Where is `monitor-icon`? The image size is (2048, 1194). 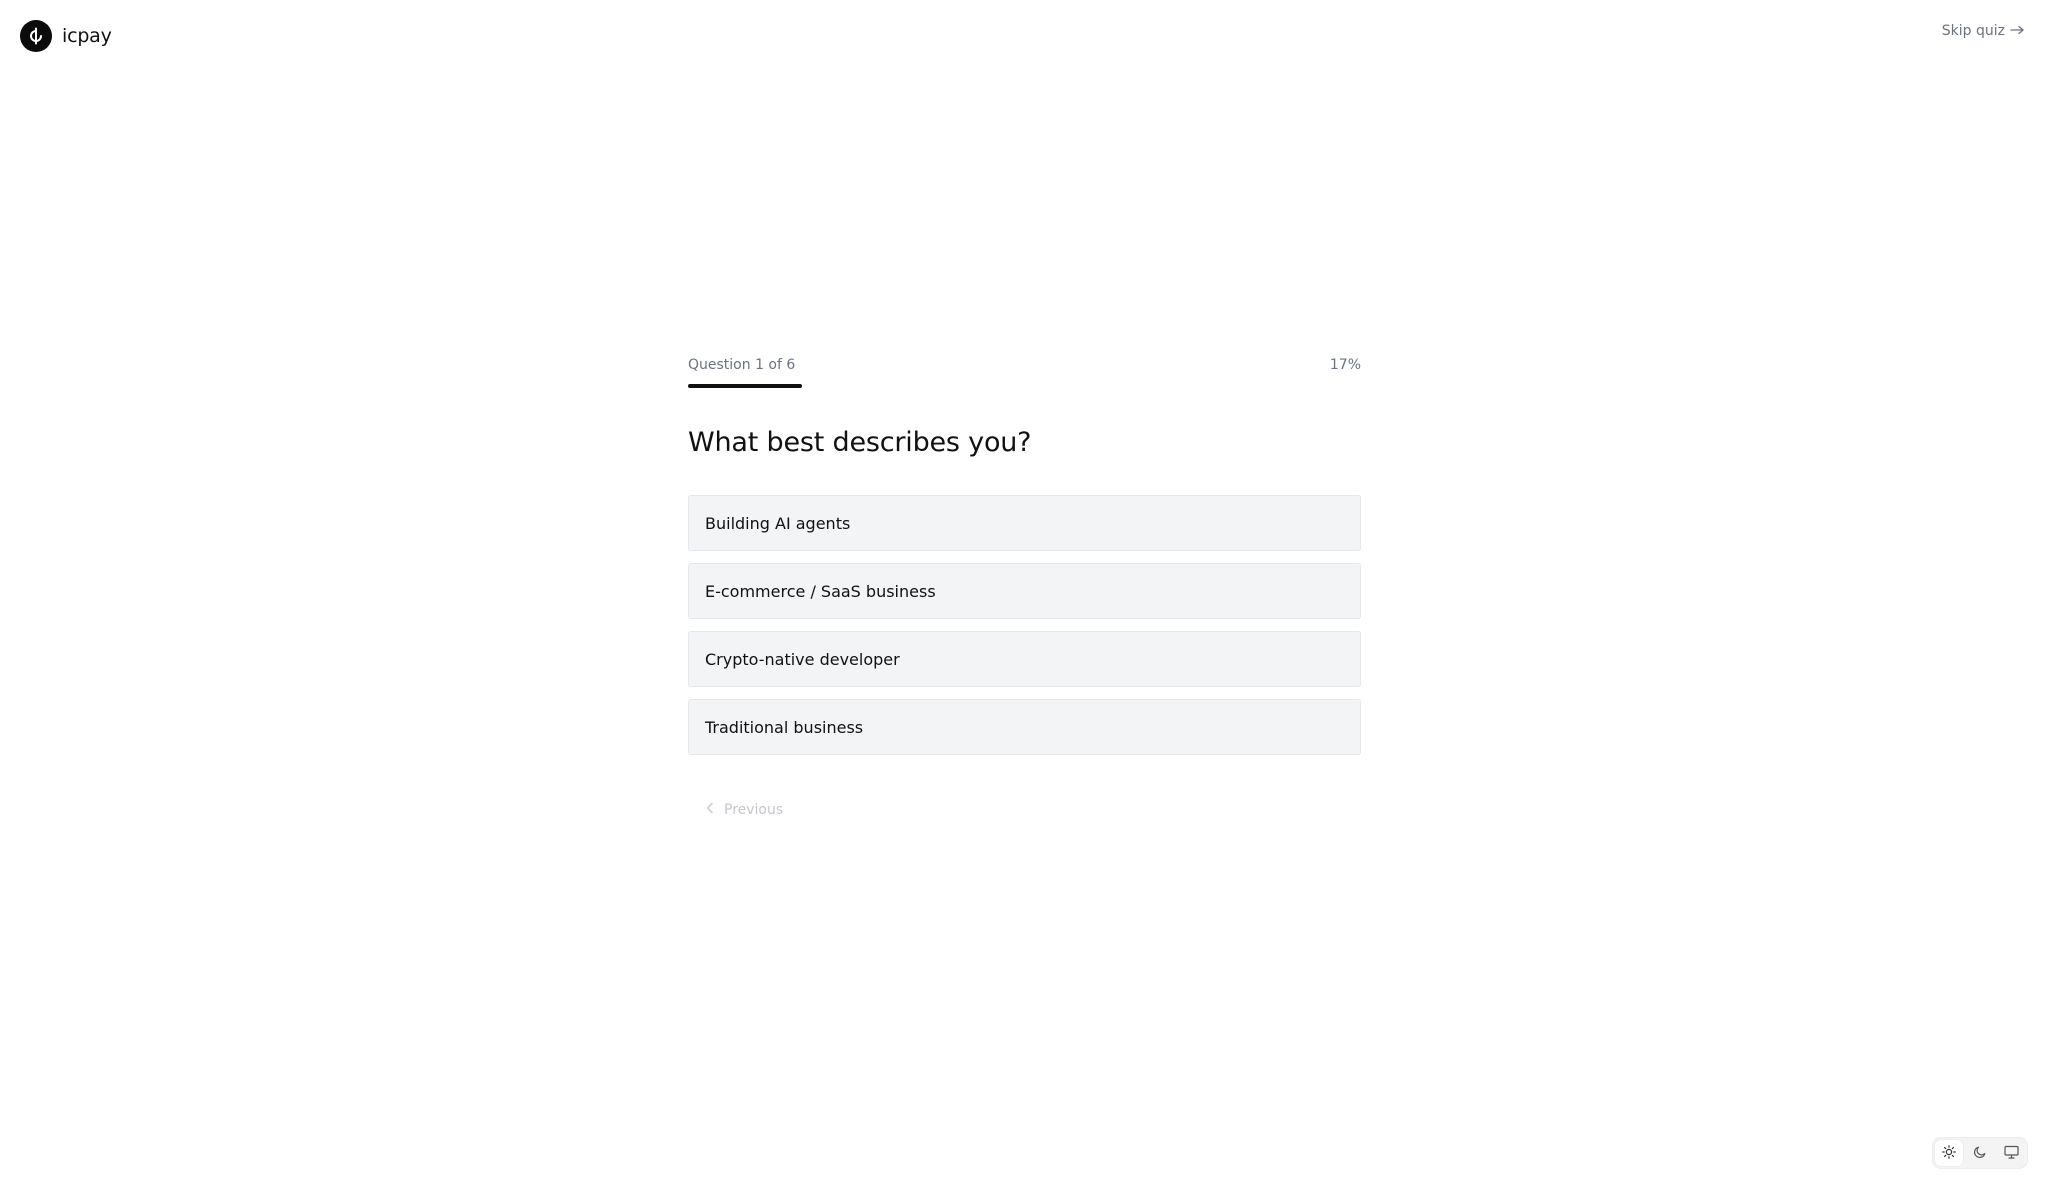
monitor-icon is located at coordinates (2011, 1153).